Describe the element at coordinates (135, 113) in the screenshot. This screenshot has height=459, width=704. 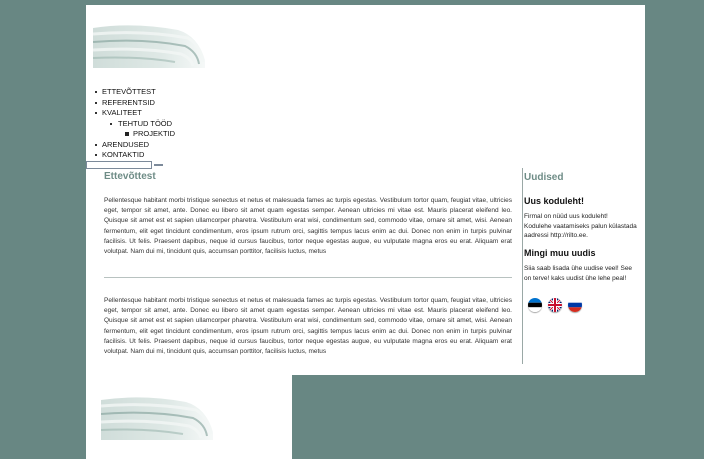
I see `nav-item-kvaliteet: KVALITEET` at that location.